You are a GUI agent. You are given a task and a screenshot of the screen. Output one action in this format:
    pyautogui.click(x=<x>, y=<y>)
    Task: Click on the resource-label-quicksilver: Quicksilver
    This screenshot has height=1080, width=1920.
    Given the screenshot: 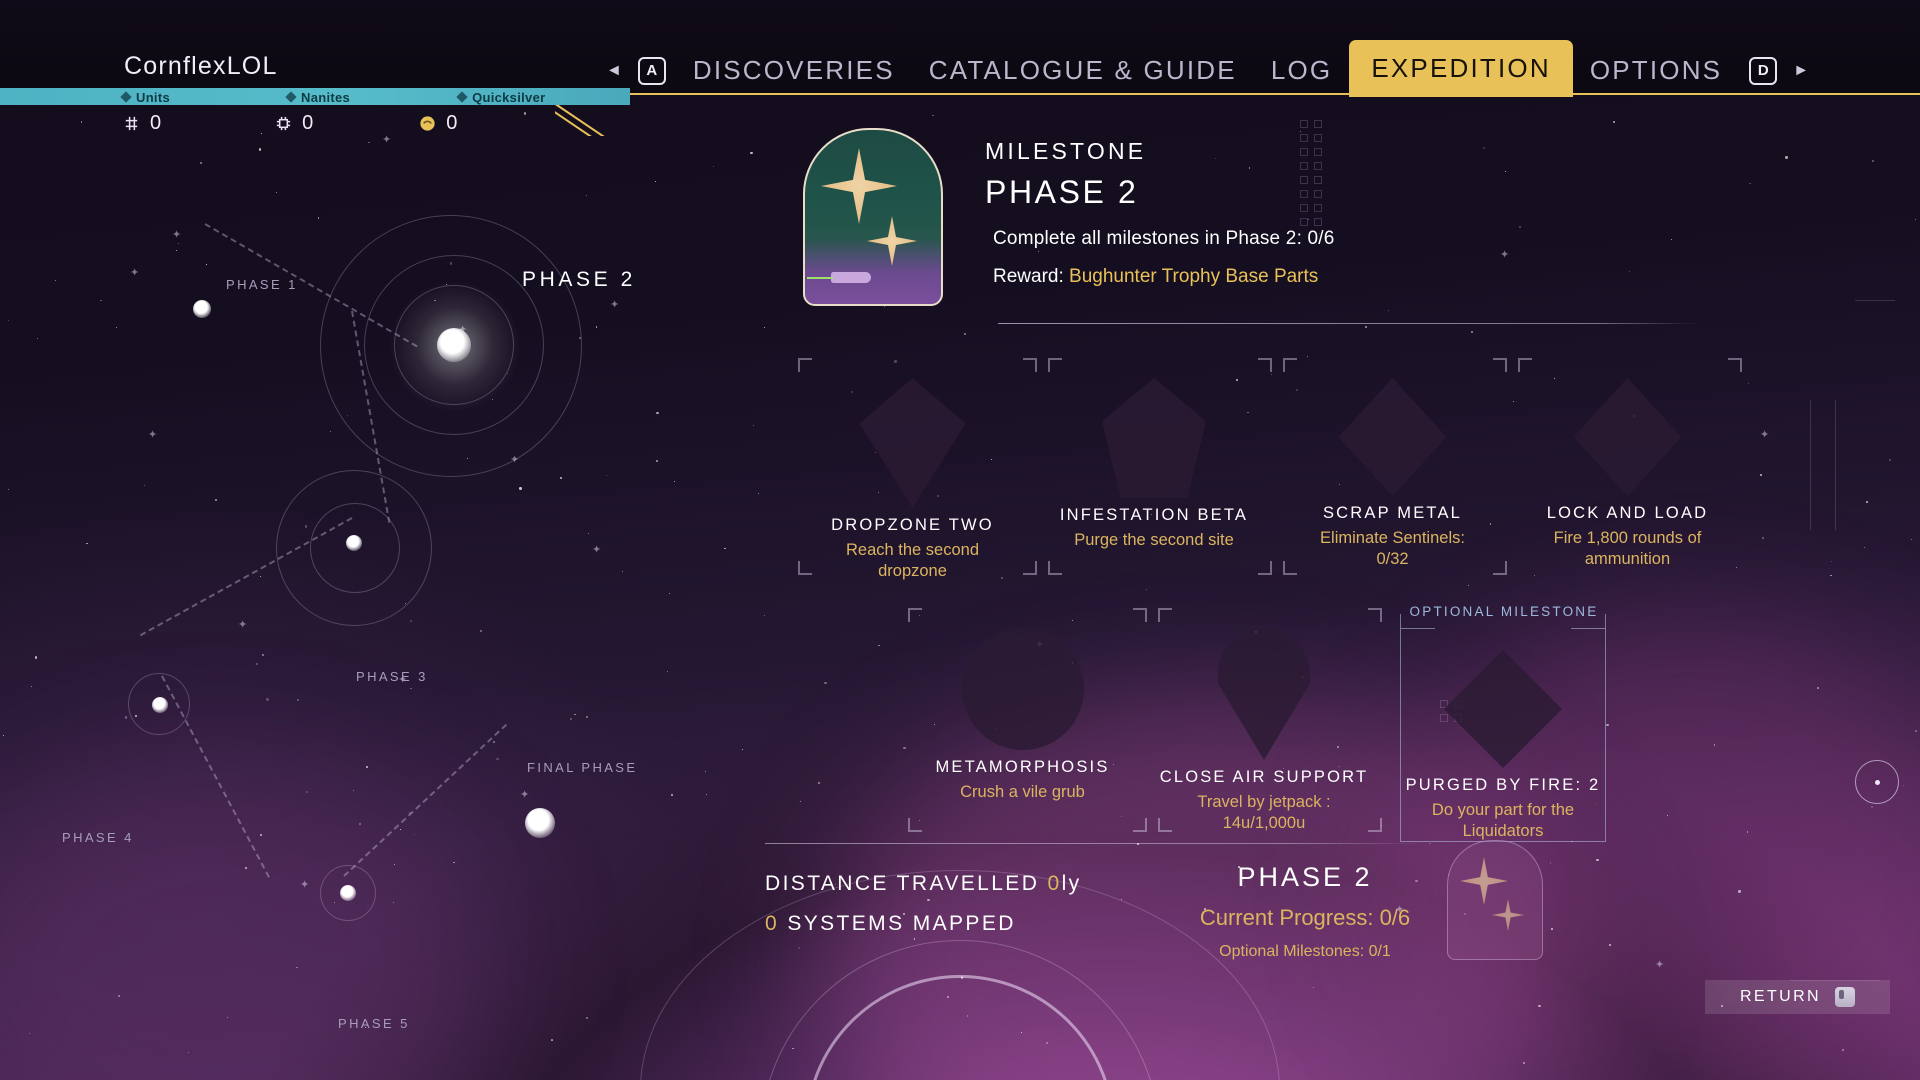 What is the action you would take?
    pyautogui.click(x=501, y=97)
    